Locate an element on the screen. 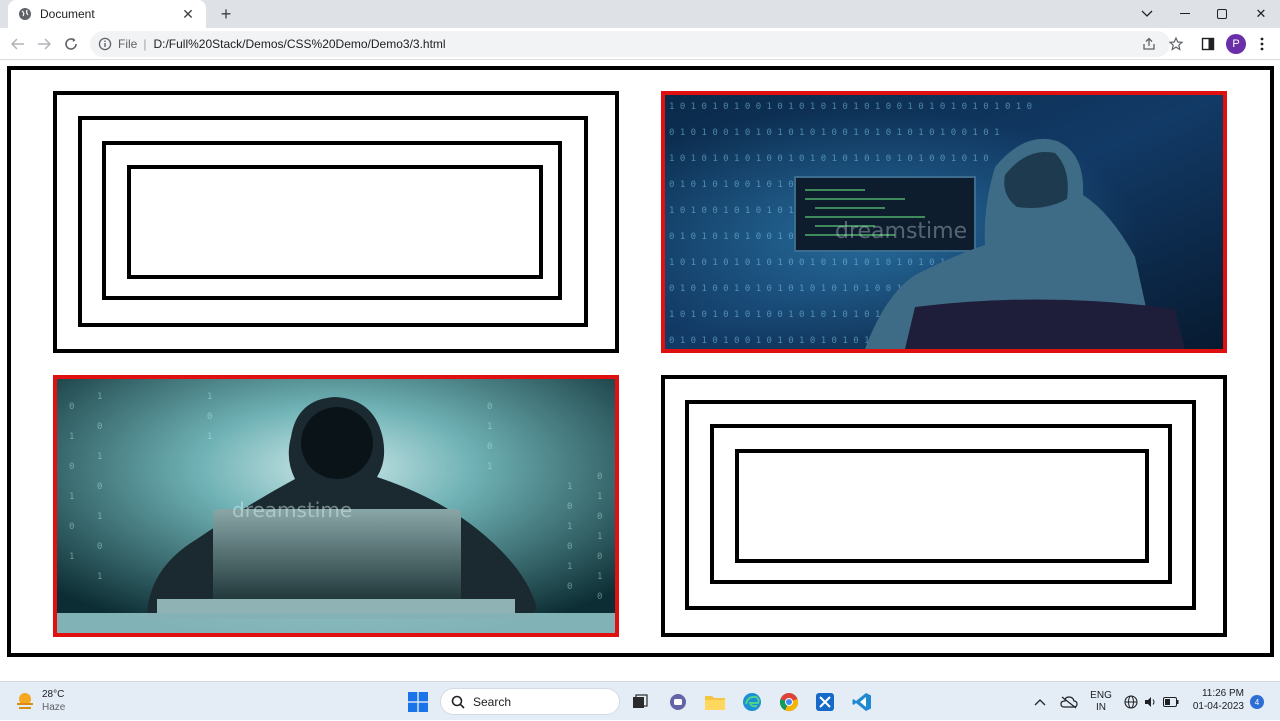 This screenshot has width=1280, height=721. tab-title: Document is located at coordinates (67, 14).